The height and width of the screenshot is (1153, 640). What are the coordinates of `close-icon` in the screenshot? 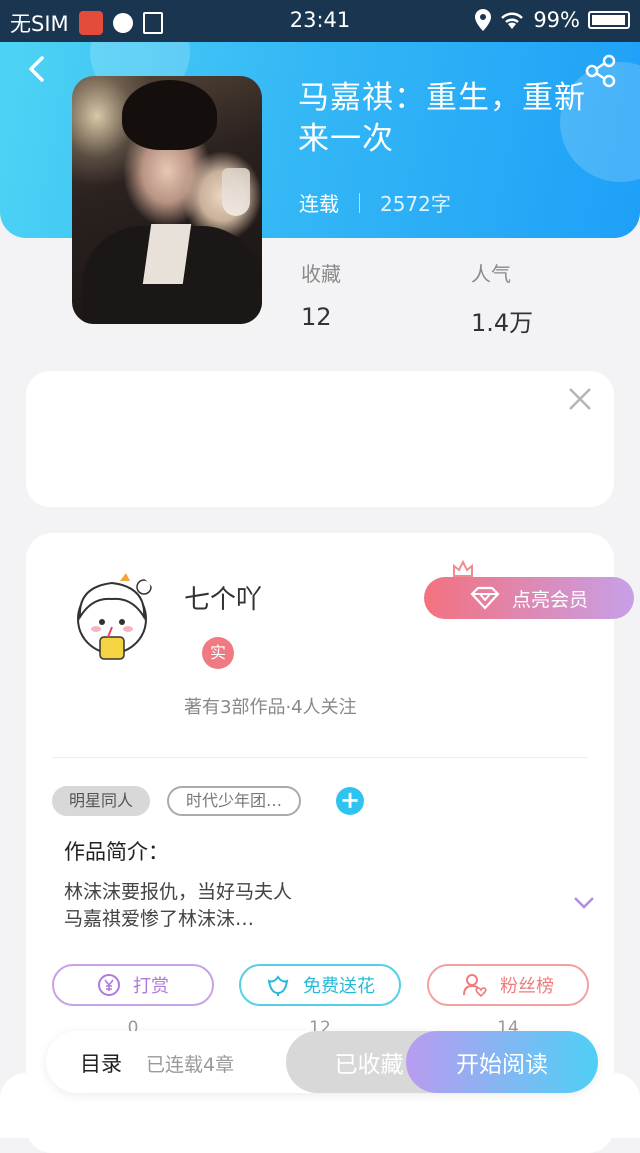 It's located at (580, 399).